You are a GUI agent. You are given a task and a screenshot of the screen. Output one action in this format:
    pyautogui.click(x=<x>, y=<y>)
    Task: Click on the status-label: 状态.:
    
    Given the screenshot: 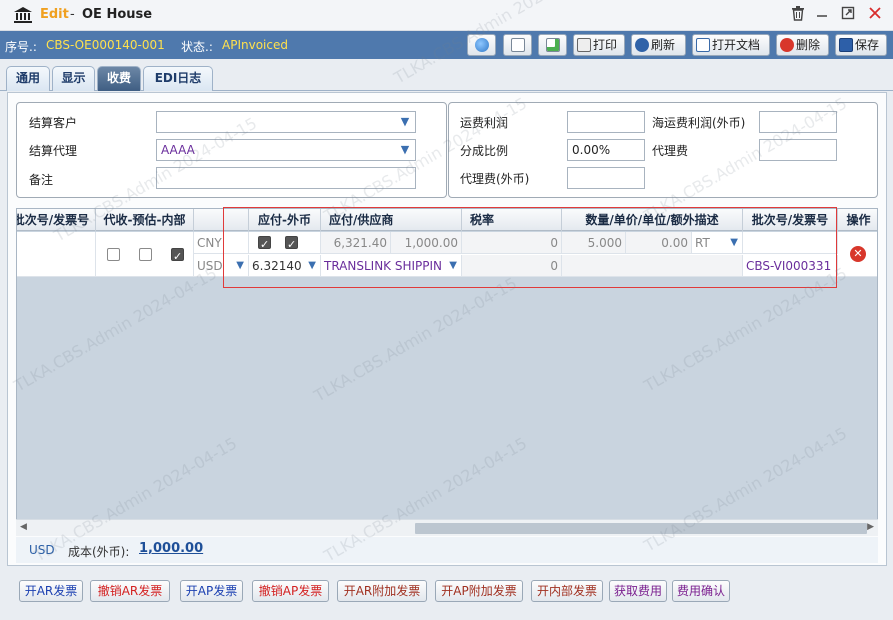 What is the action you would take?
    pyautogui.click(x=197, y=47)
    